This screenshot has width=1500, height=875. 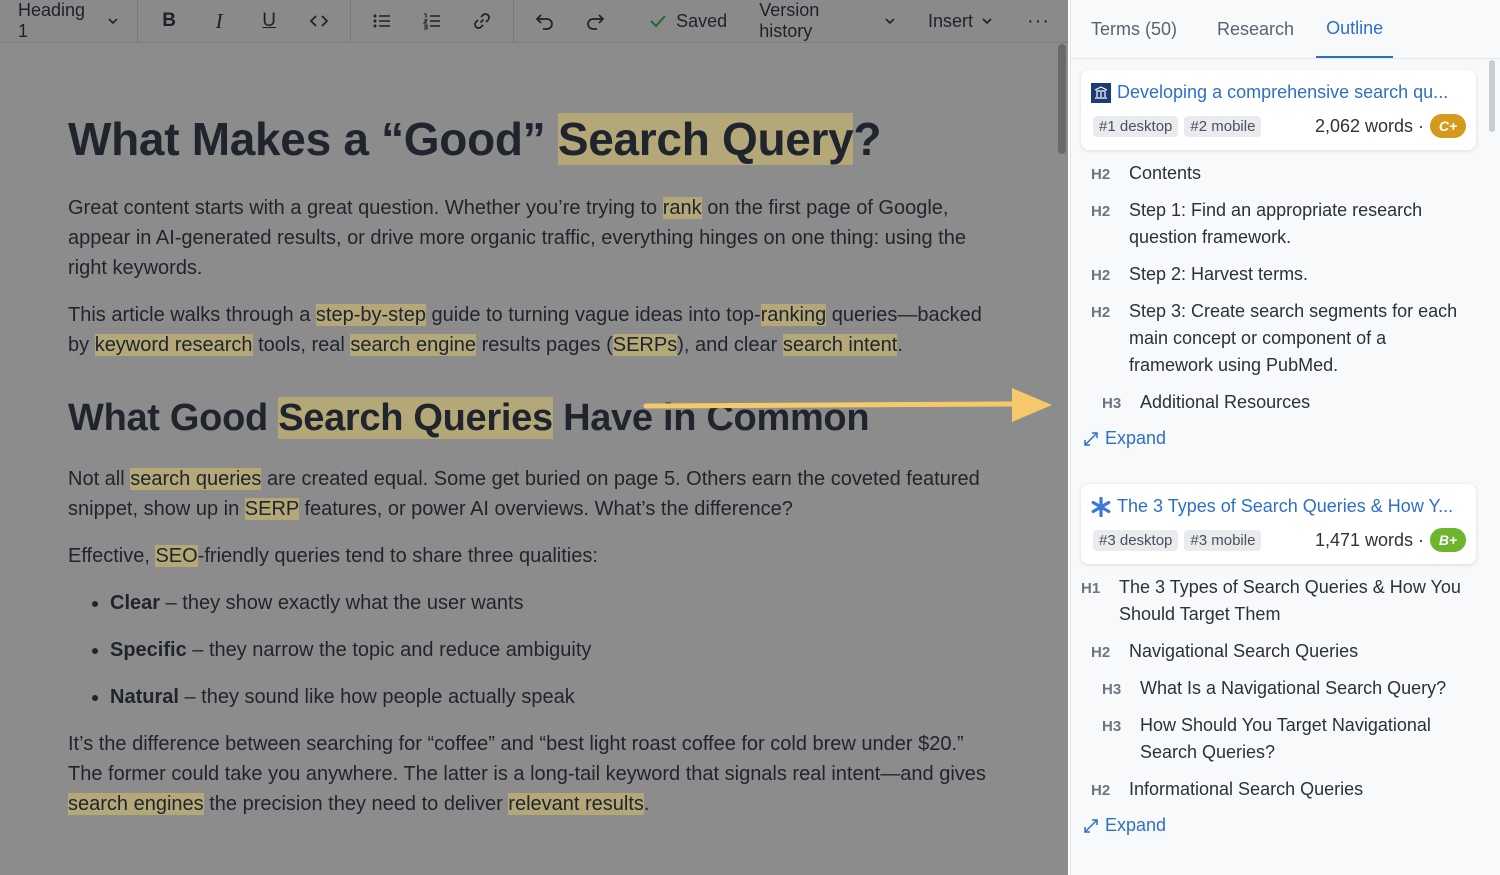 I want to click on highlighted-term: ranking, so click(x=793, y=315).